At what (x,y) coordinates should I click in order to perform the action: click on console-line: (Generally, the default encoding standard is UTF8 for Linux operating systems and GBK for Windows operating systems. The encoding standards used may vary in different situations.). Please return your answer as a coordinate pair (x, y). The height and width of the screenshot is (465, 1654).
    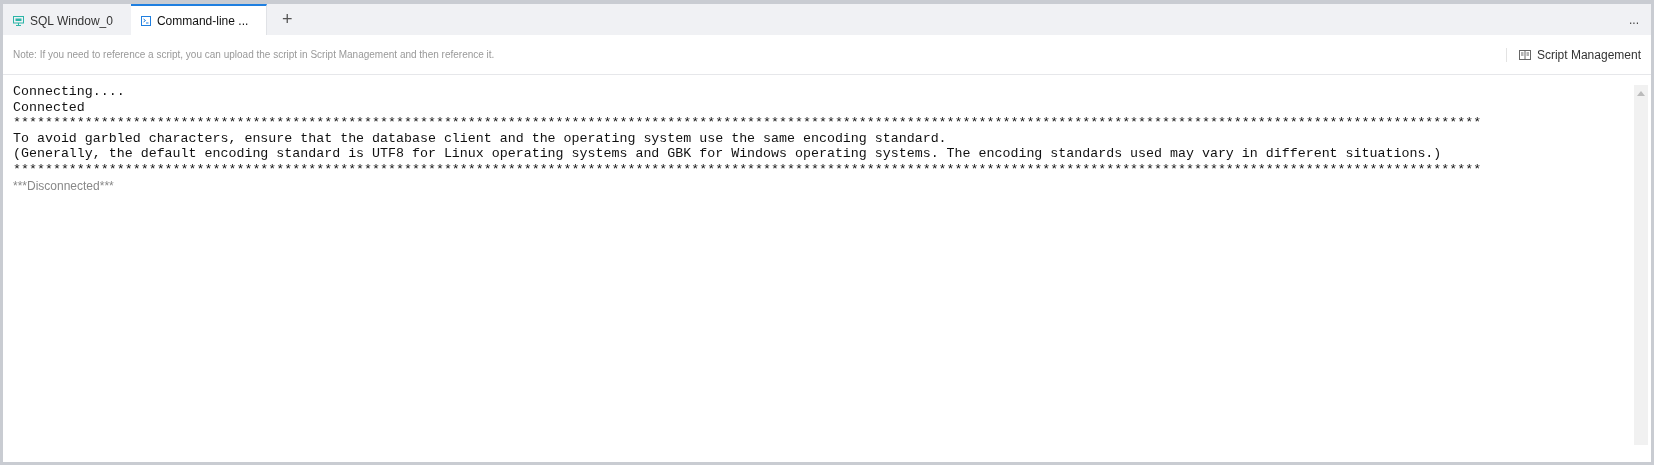
    Looking at the image, I should click on (728, 154).